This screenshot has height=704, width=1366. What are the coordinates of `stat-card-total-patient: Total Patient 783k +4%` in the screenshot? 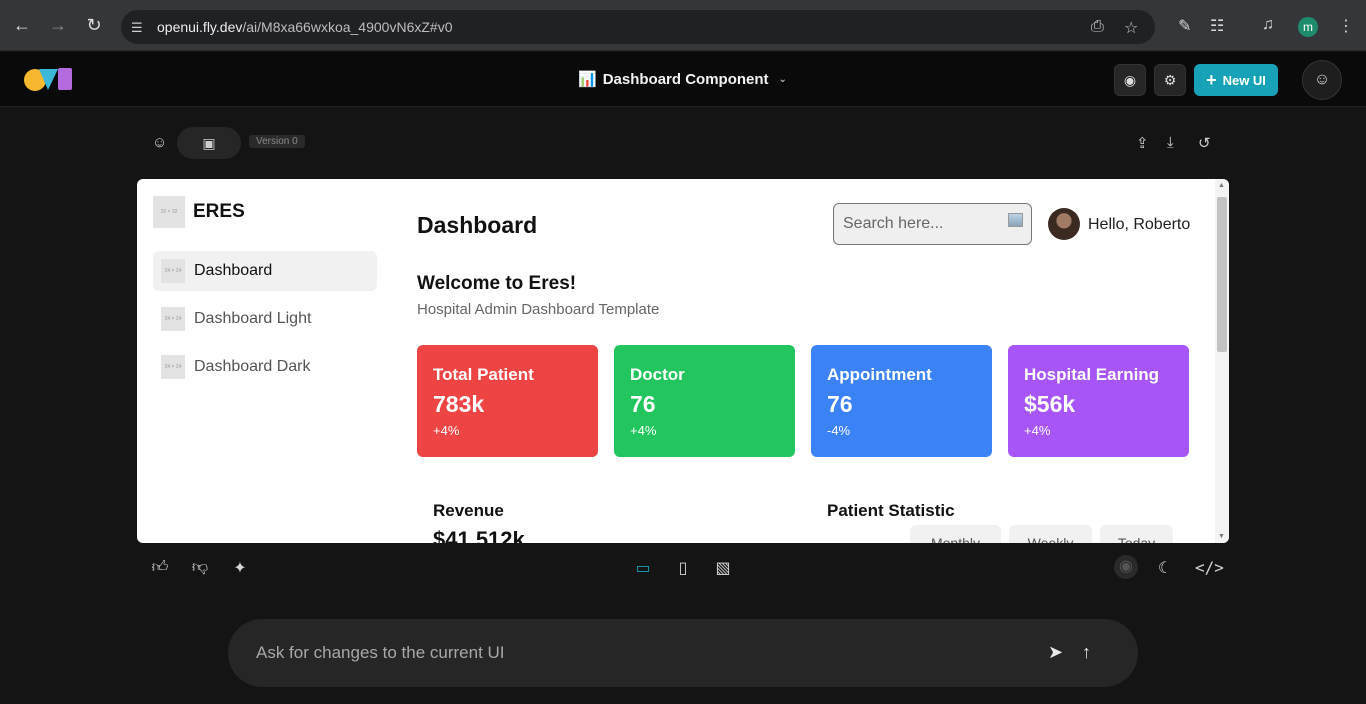 It's located at (507, 401).